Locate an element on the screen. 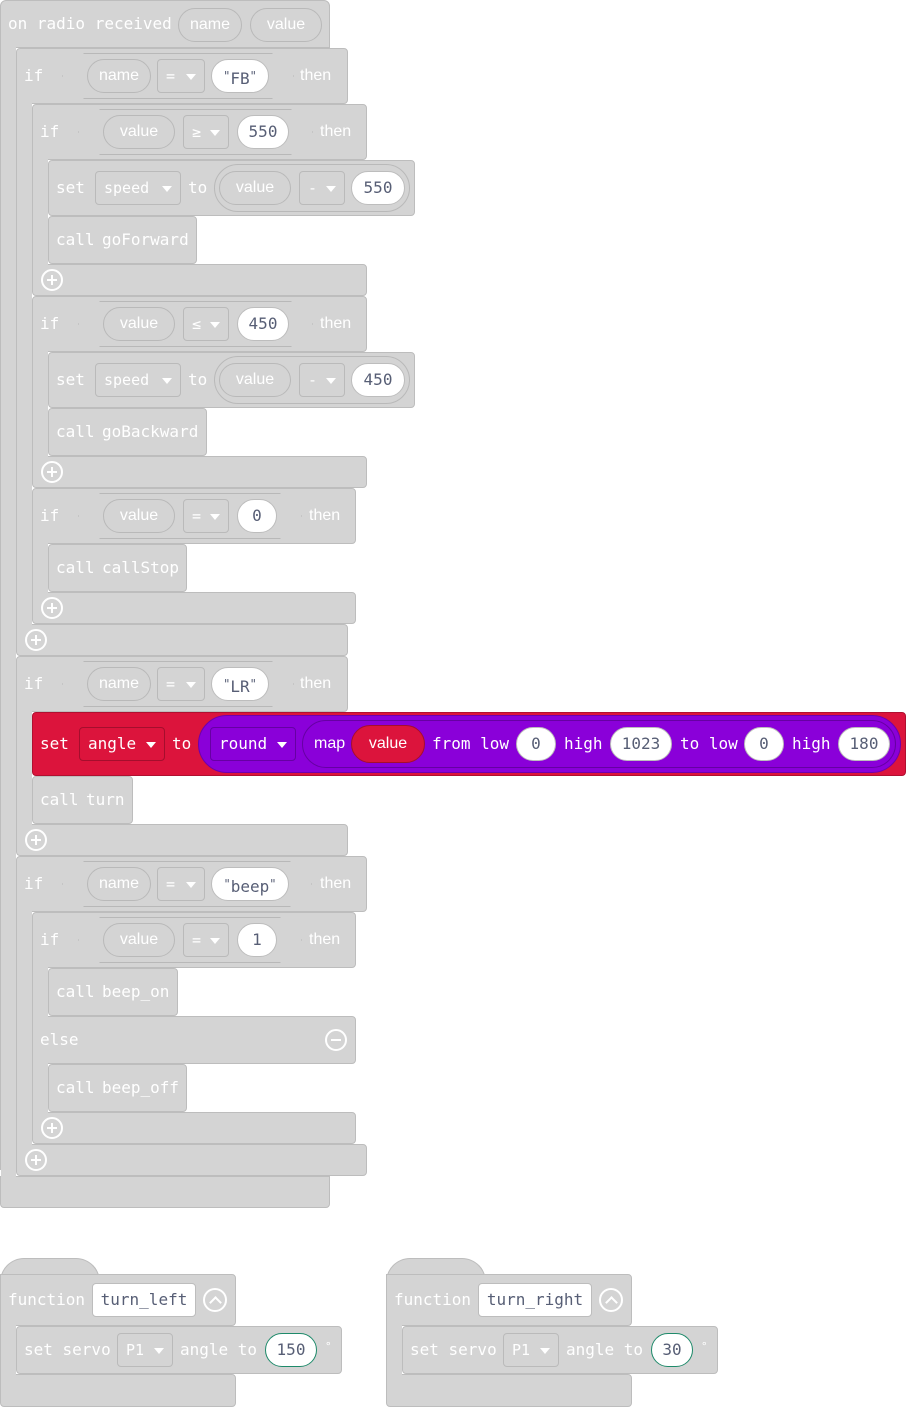 This screenshot has height=1407, width=906. number-to-high: 180 is located at coordinates (864, 744).